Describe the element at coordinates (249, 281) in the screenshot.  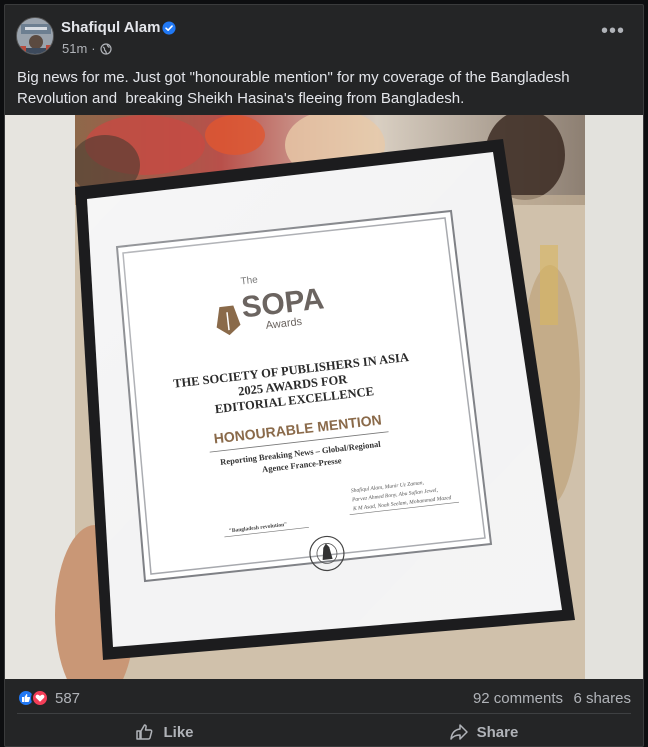
I see `cert-brand-small: The` at that location.